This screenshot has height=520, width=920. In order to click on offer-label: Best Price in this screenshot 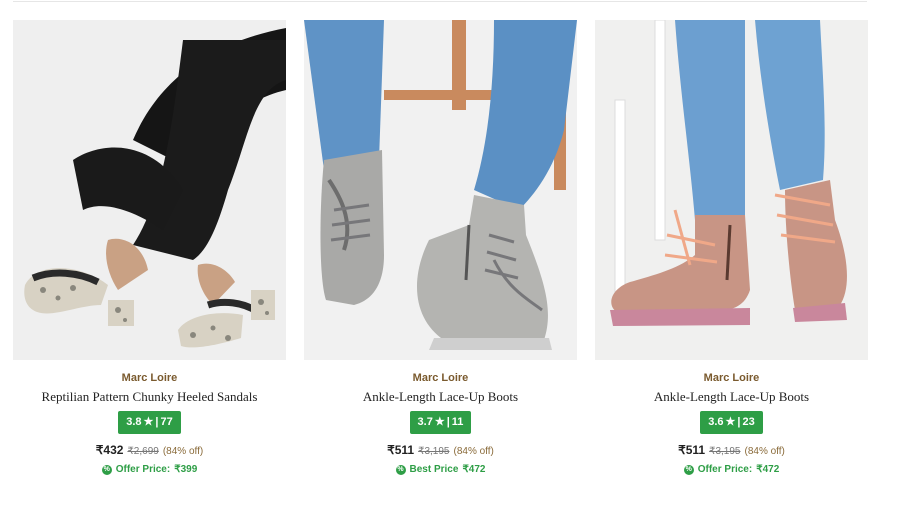, I will do `click(434, 469)`.